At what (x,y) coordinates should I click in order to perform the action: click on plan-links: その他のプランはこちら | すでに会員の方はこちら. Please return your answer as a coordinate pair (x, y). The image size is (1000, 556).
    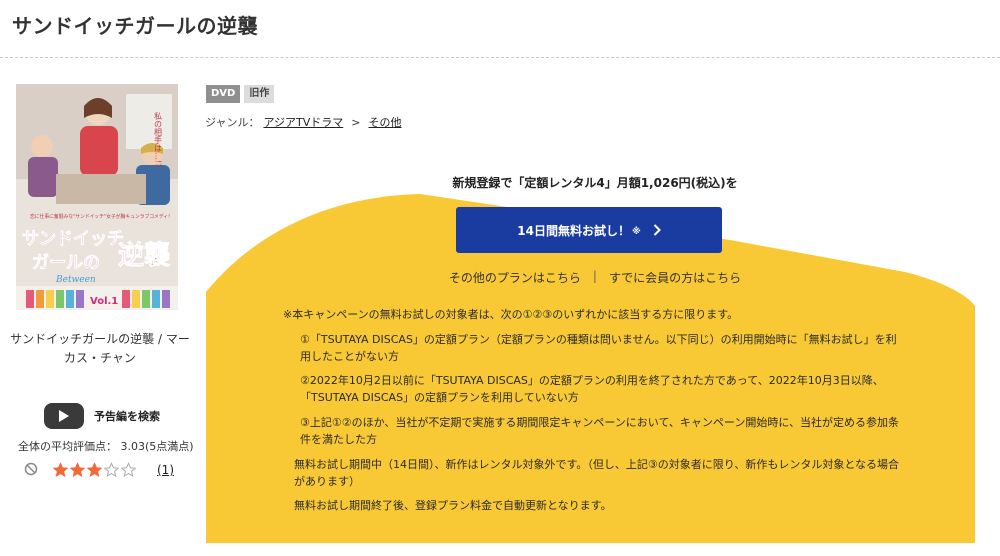
    Looking at the image, I should click on (595, 277).